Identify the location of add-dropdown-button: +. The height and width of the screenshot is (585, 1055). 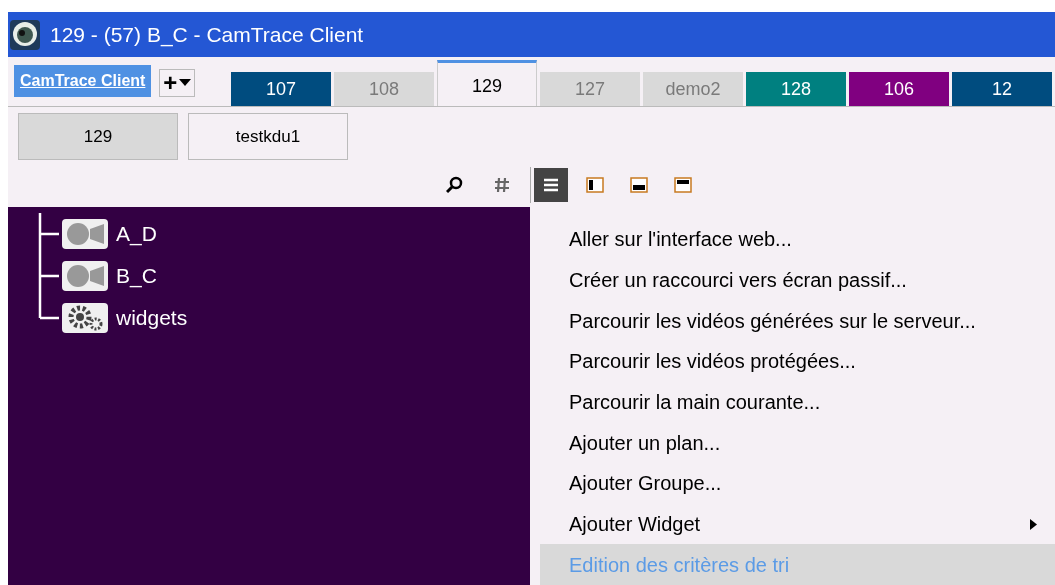
(177, 83).